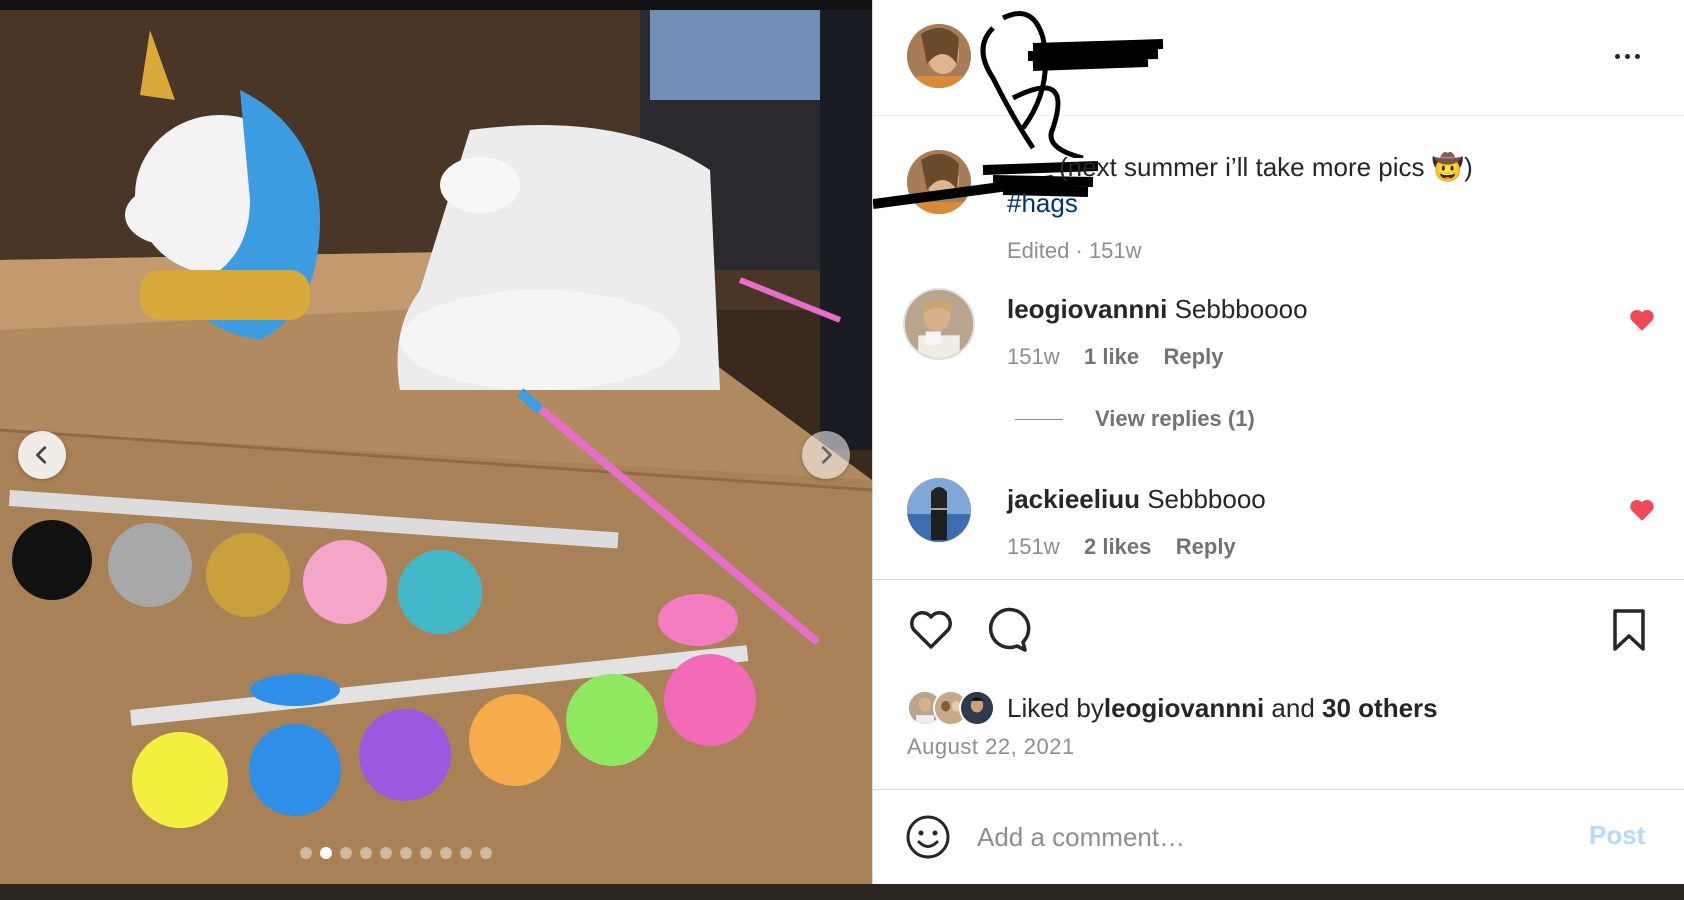  I want to click on comment-text: Sebbbooo, so click(1206, 499).